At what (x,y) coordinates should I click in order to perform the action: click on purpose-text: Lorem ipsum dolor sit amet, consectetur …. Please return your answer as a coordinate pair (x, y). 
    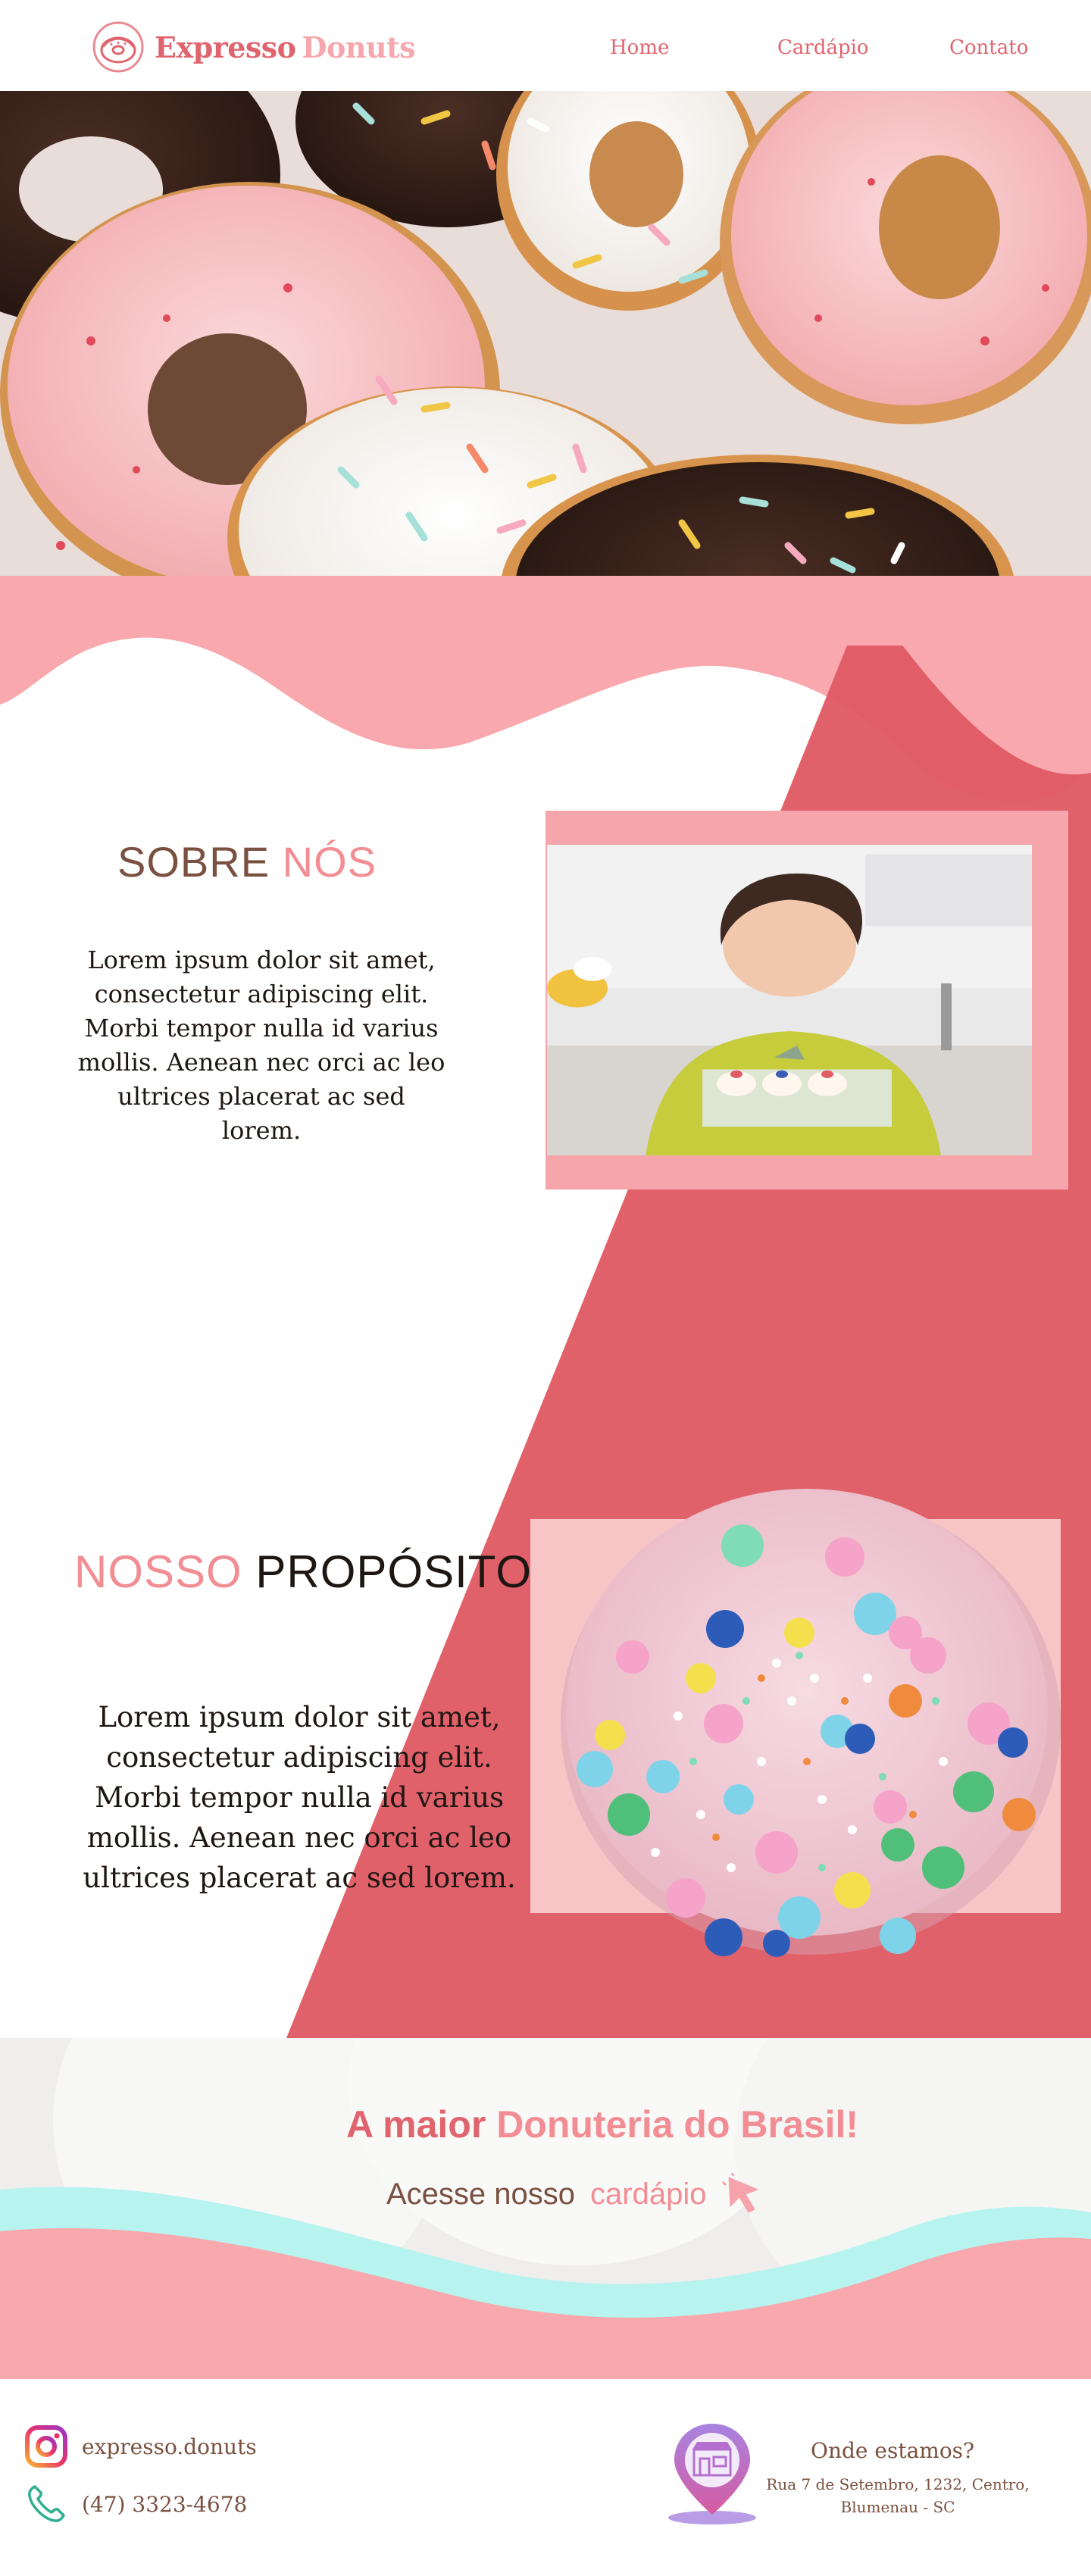
    Looking at the image, I should click on (299, 1797).